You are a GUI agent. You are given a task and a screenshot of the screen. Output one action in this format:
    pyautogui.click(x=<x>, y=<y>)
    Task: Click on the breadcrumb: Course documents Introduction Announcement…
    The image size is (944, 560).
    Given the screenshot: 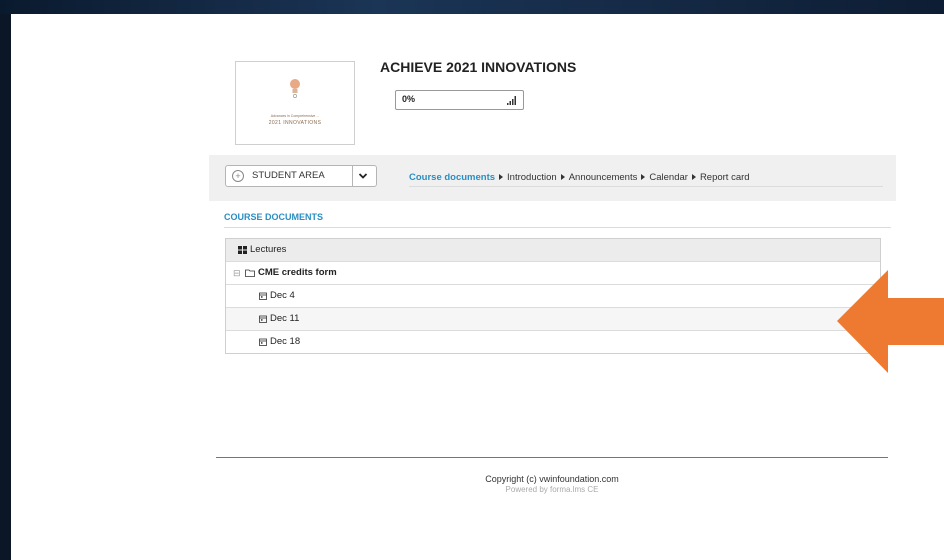 What is the action you would take?
    pyautogui.click(x=579, y=177)
    